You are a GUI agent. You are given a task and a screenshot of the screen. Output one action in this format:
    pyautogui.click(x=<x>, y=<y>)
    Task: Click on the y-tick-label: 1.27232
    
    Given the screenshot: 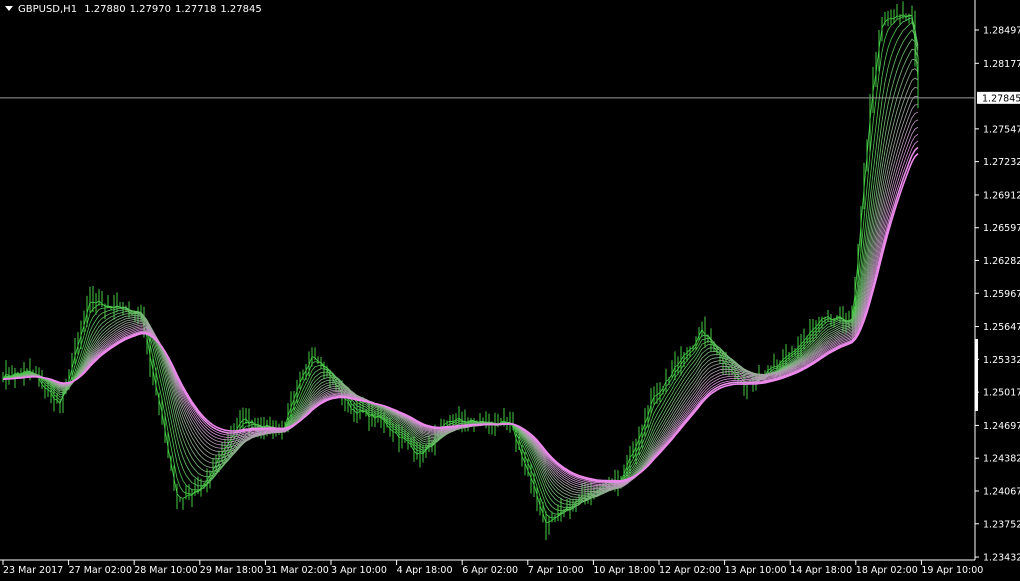 What is the action you would take?
    pyautogui.click(x=1001, y=162)
    